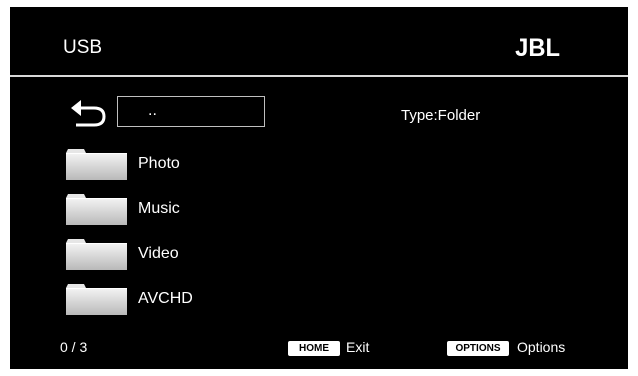  Describe the element at coordinates (83, 47) in the screenshot. I see `source-title: USB` at that location.